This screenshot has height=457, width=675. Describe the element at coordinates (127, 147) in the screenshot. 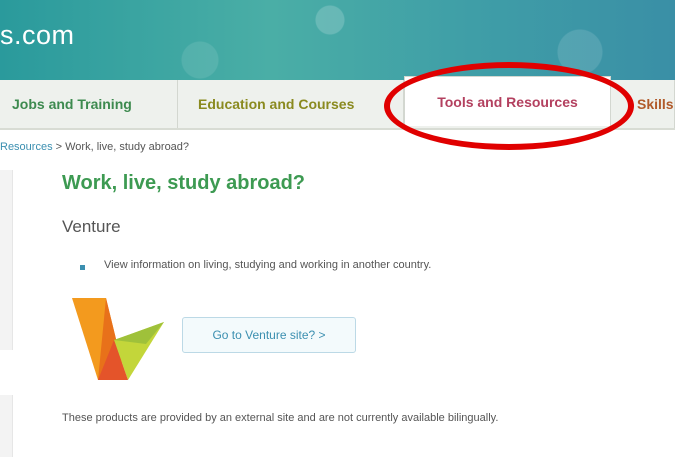

I see `breadcrumb-current: Work, live, study abroad?` at that location.